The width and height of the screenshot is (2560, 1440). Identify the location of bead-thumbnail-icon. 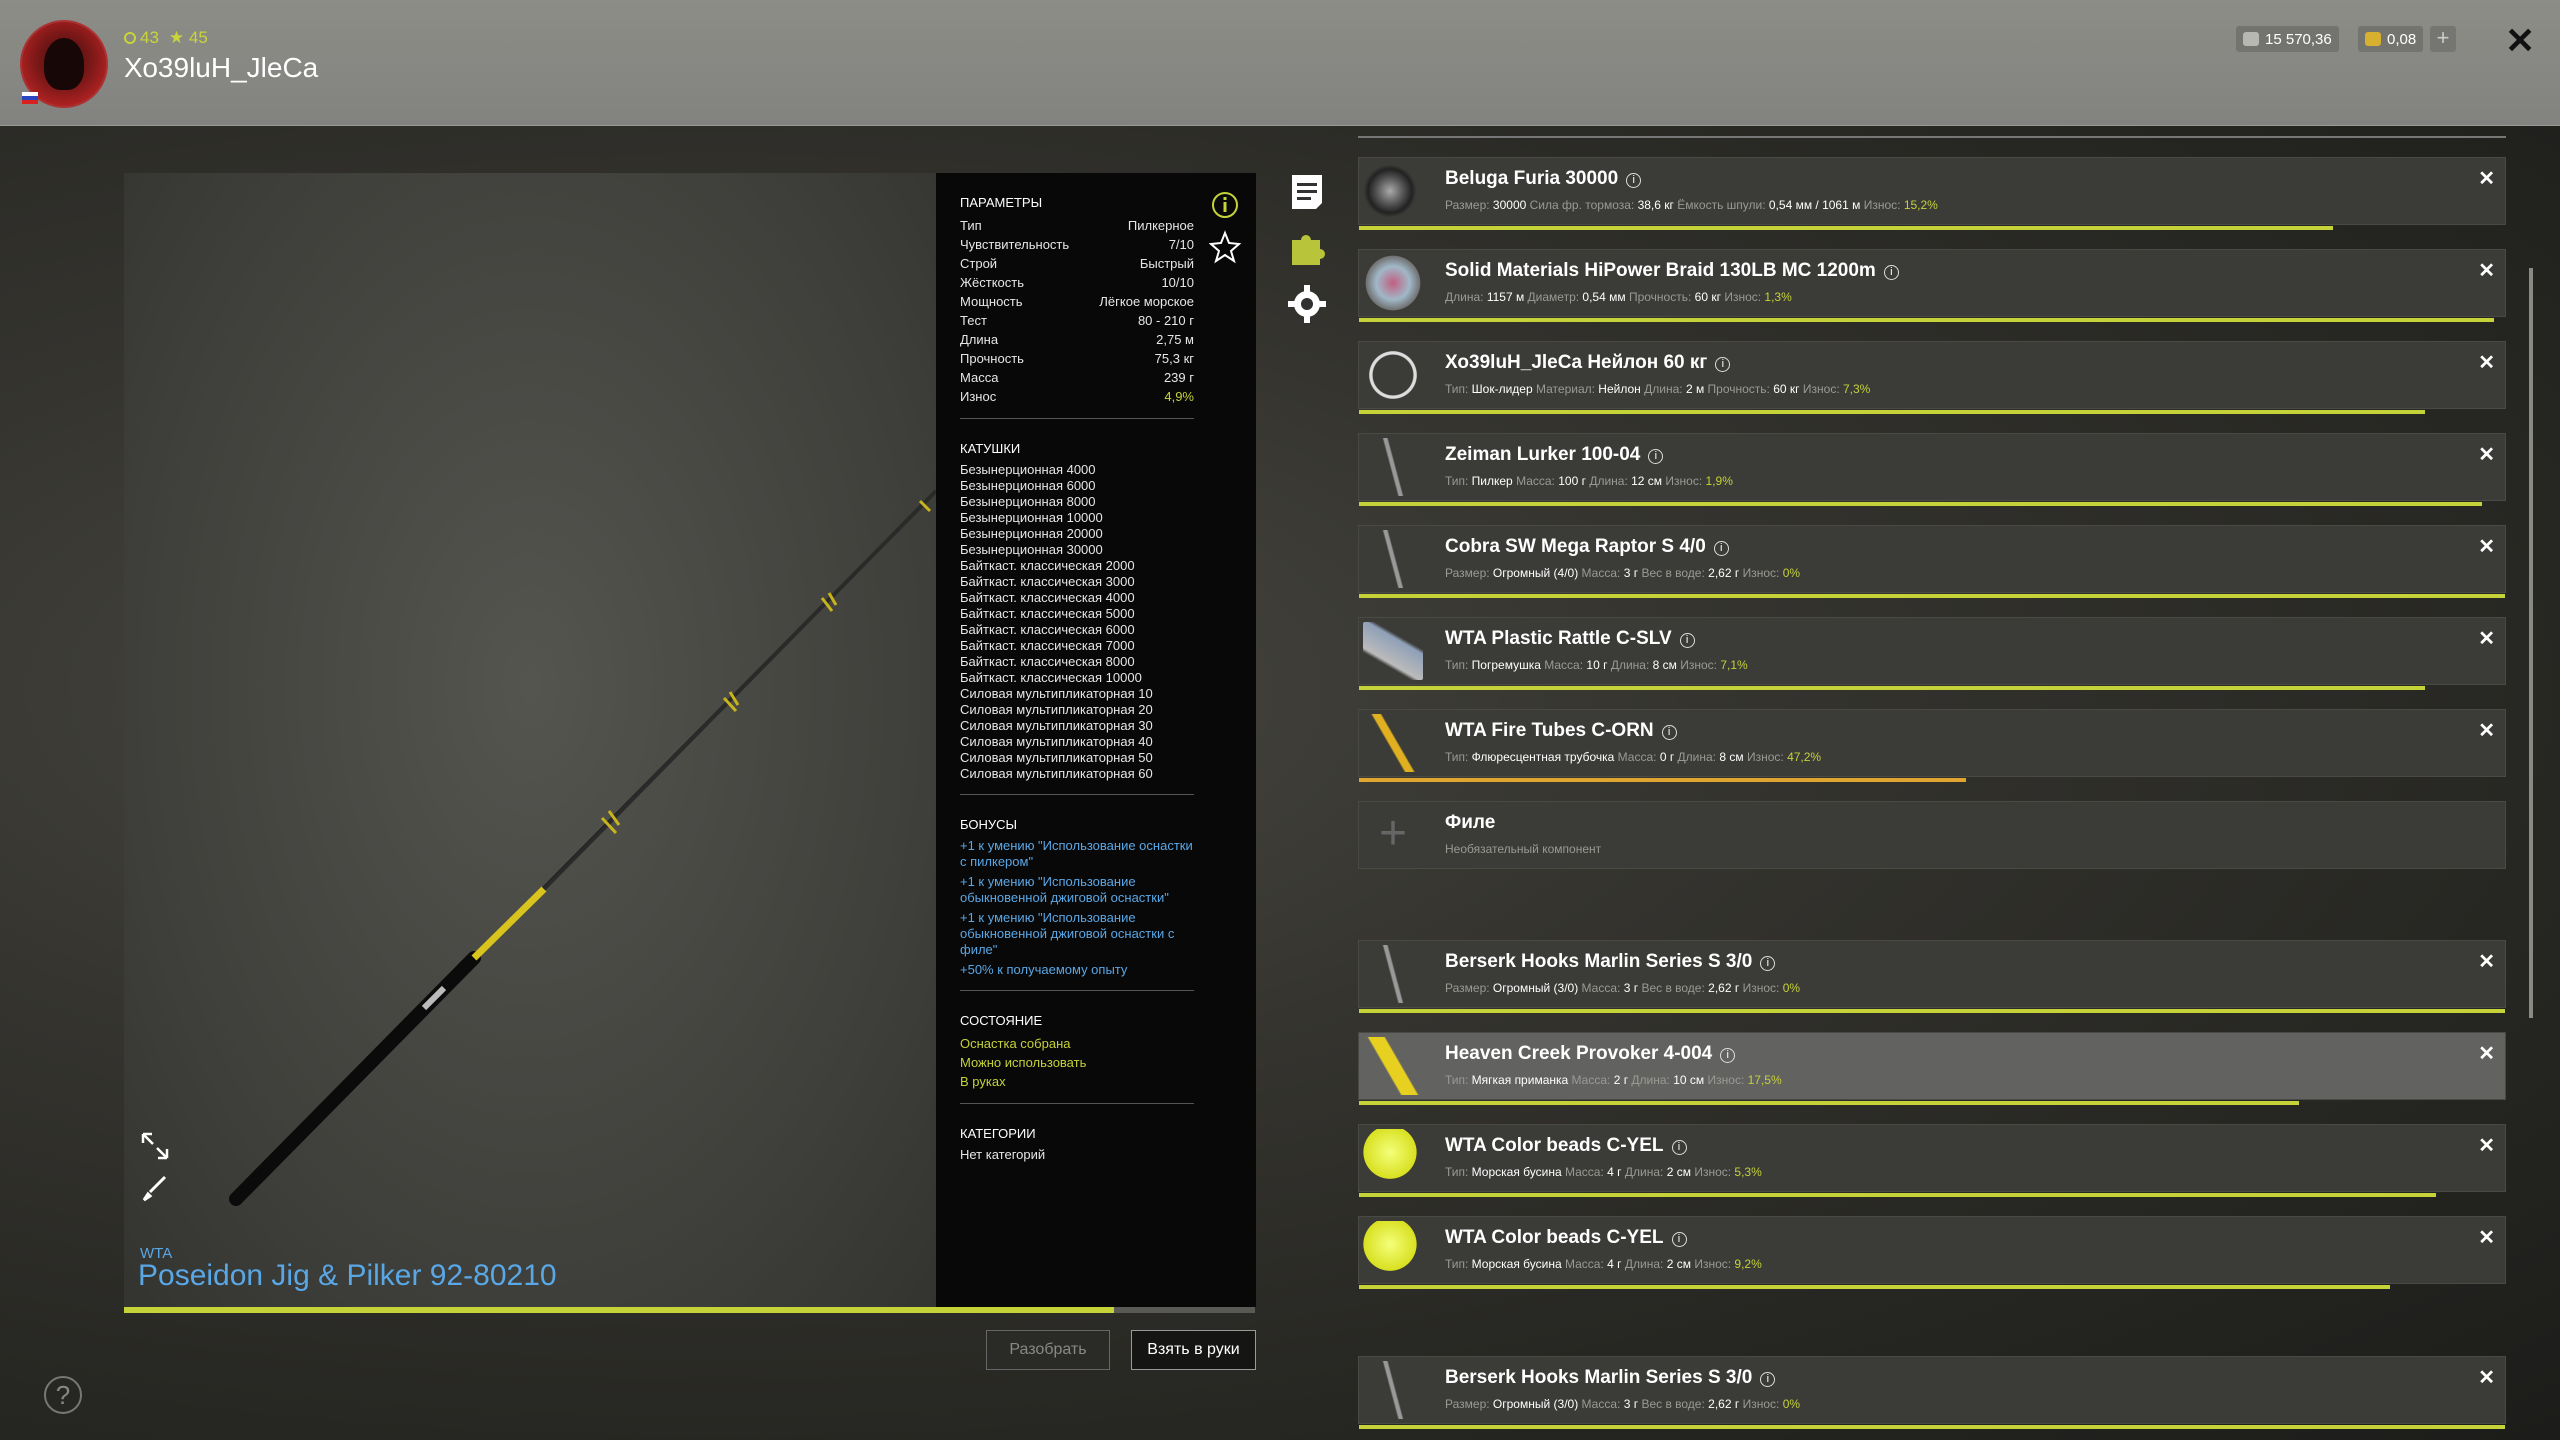
(1393, 1158).